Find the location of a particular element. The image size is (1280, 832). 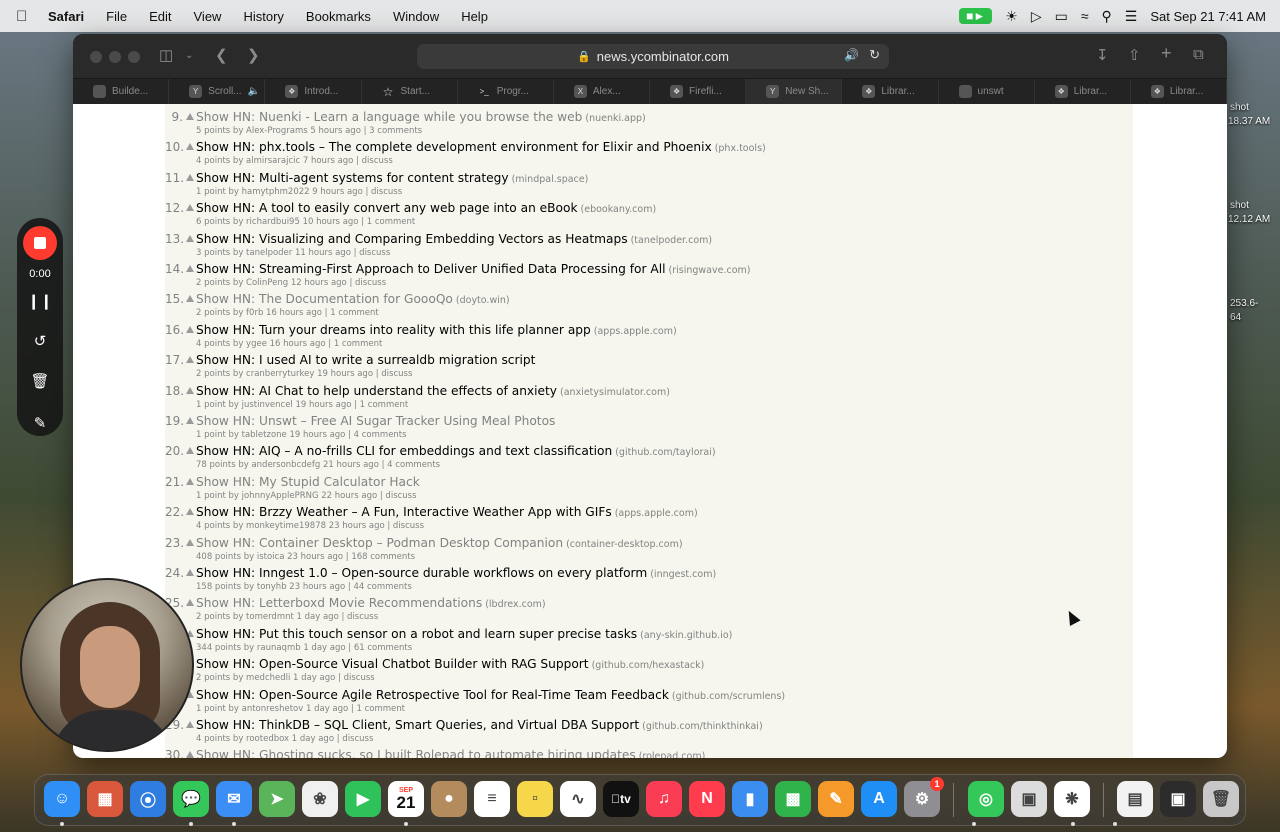

system-settings-icon: ⚙ 1 is located at coordinates (924, 797).